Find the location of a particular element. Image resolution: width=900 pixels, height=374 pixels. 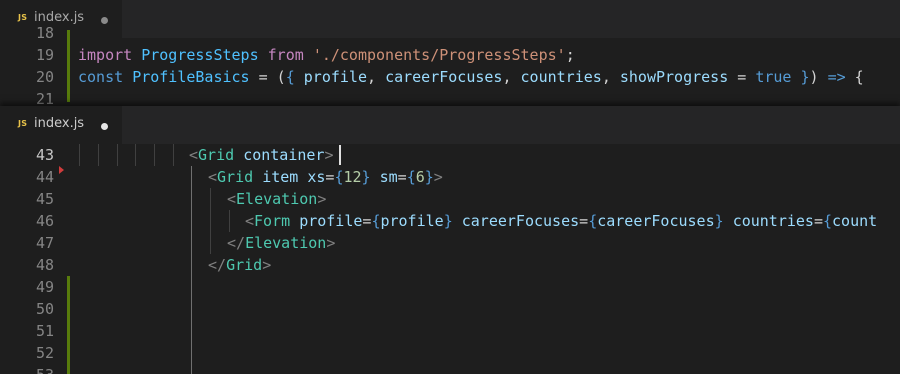

line-number: 46 is located at coordinates (44, 221).